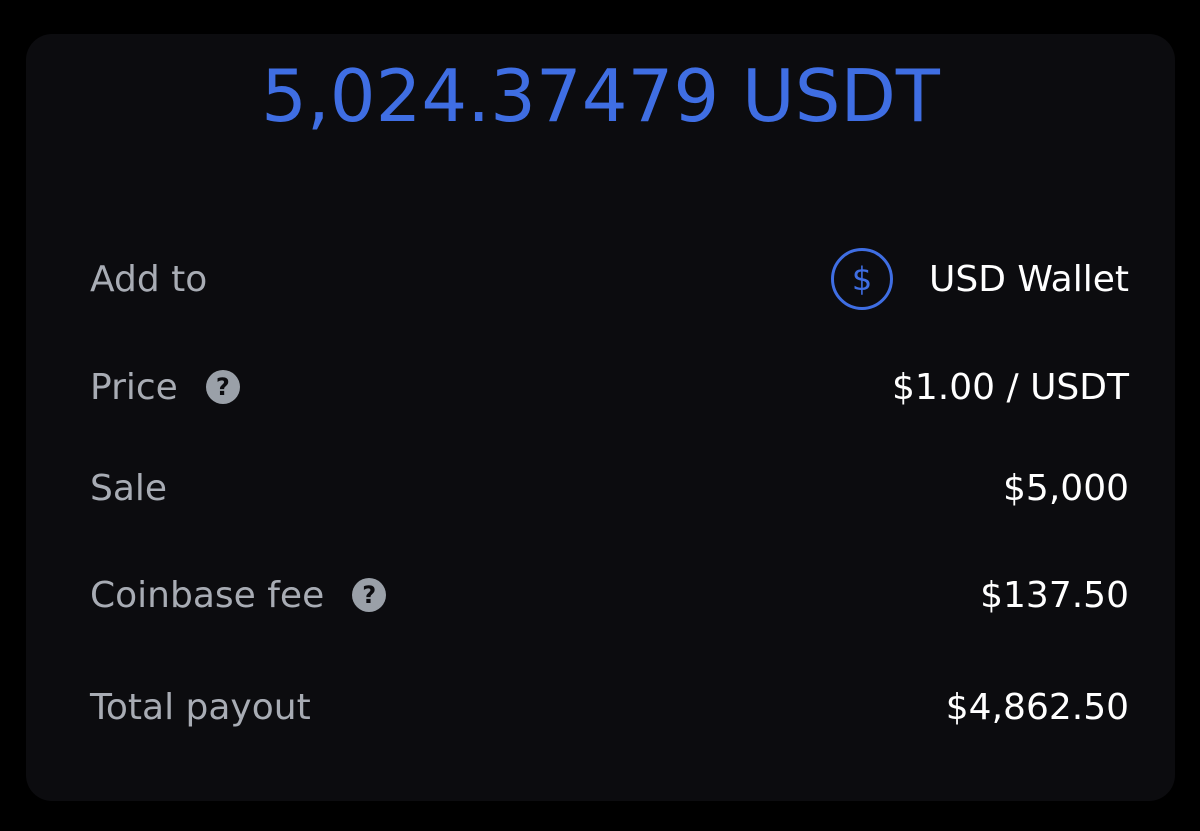 The height and width of the screenshot is (831, 1200). Describe the element at coordinates (1054, 595) in the screenshot. I see `coinbase-fee-value: $137.50` at that location.